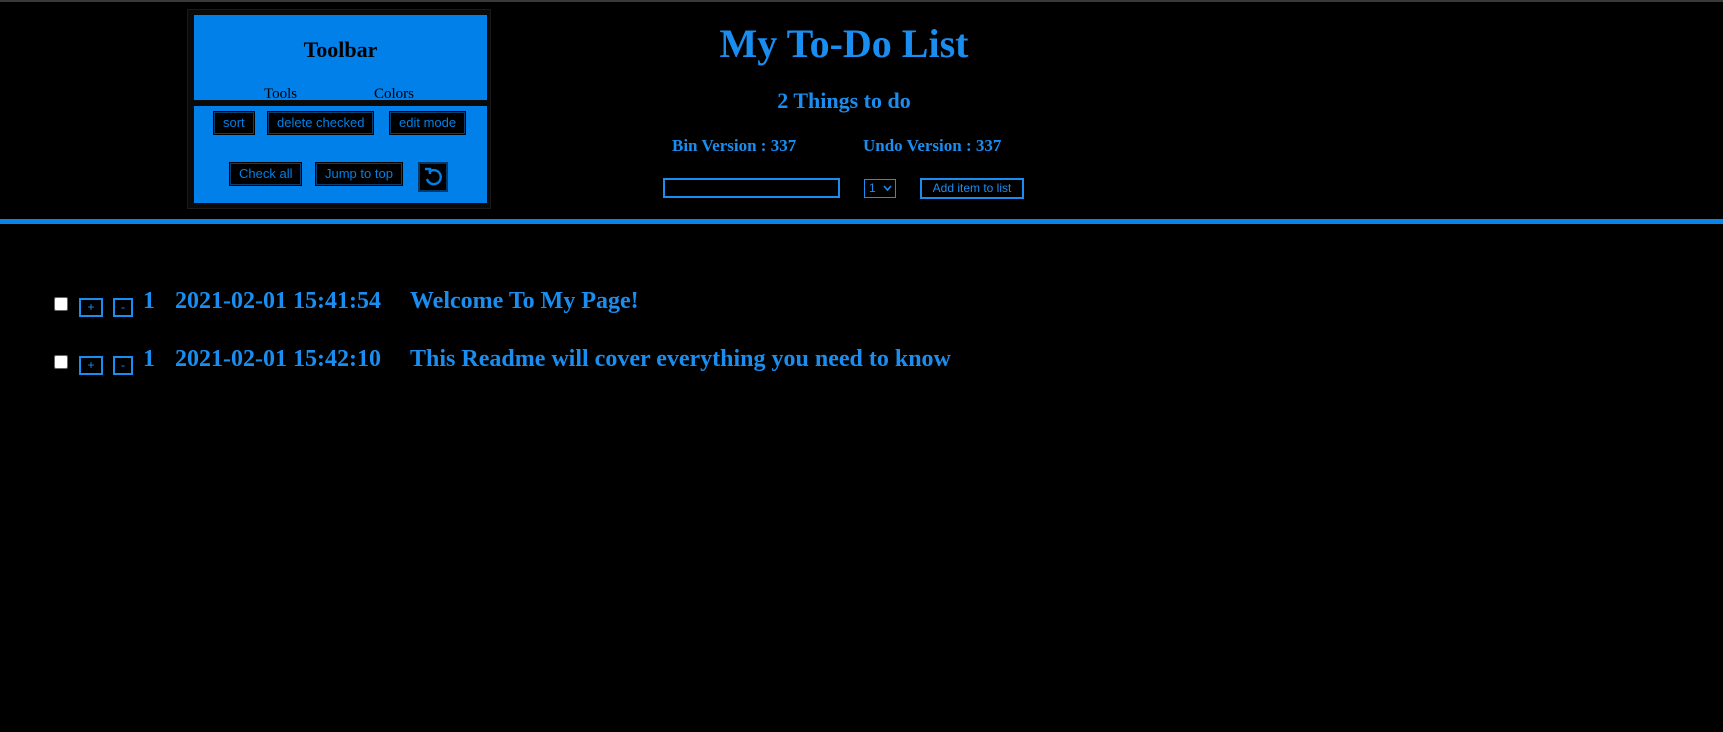 This screenshot has width=1723, height=732. Describe the element at coordinates (844, 100) in the screenshot. I see `items-count: 2 Things to do` at that location.